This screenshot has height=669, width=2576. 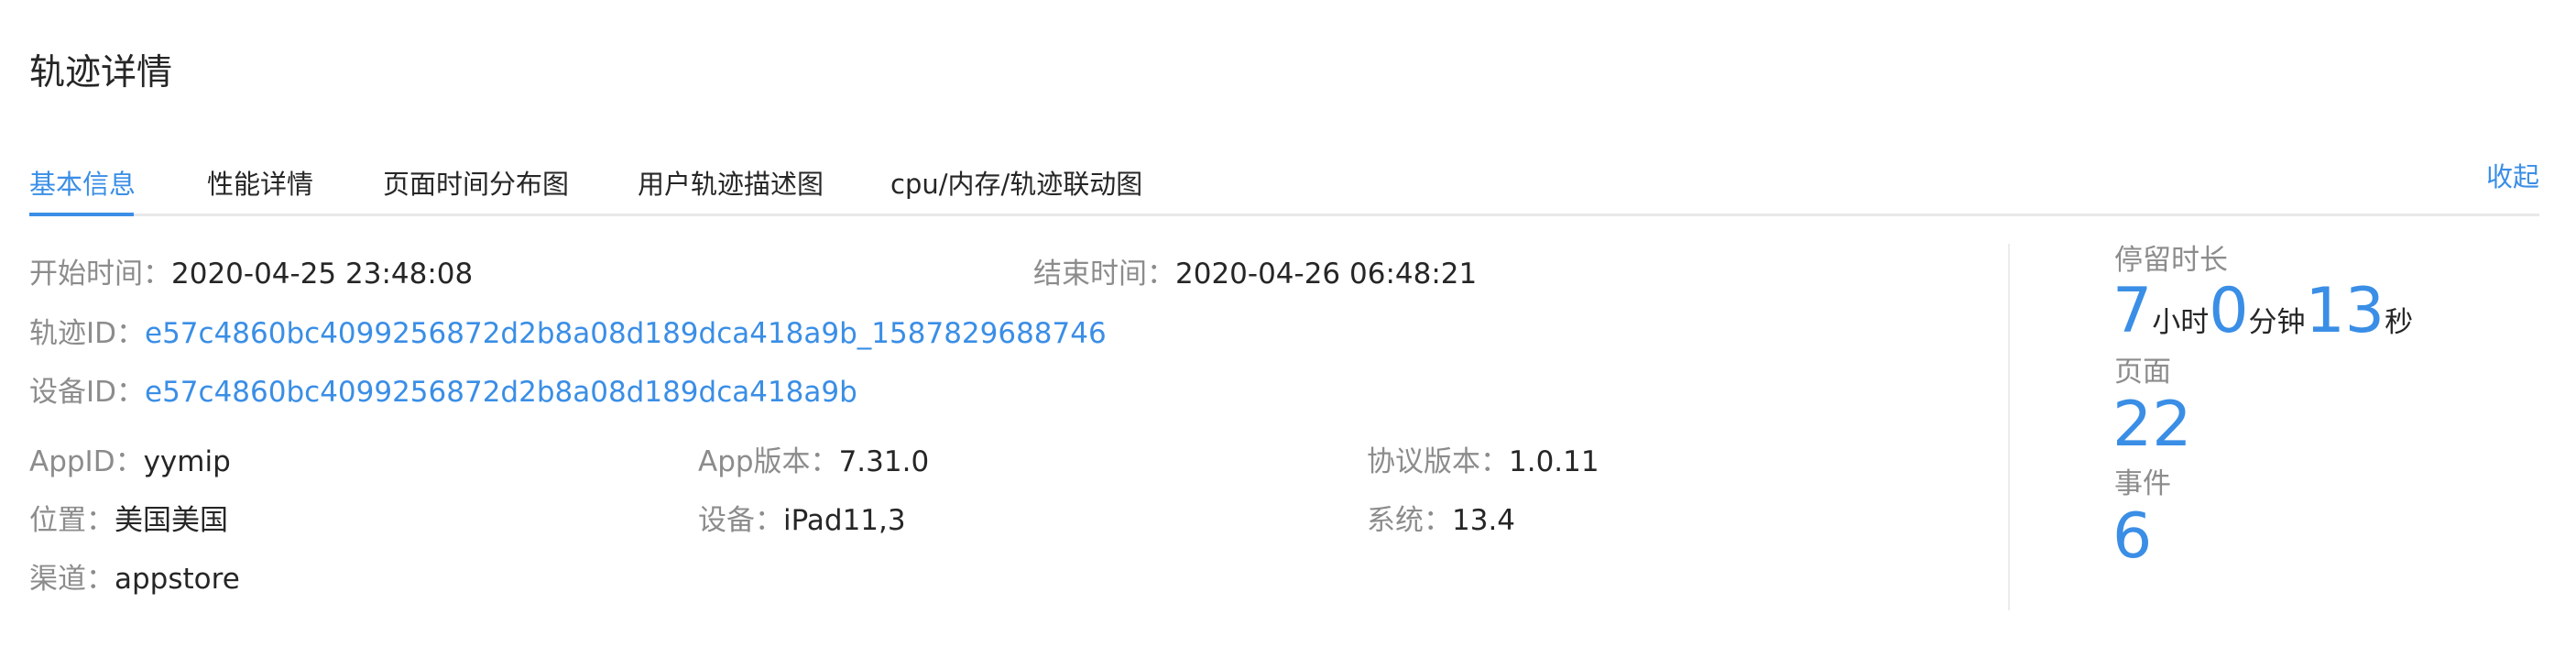 I want to click on tab-cpu-memory-track: cpu/内存/轨迹联动图, so click(x=1016, y=184).